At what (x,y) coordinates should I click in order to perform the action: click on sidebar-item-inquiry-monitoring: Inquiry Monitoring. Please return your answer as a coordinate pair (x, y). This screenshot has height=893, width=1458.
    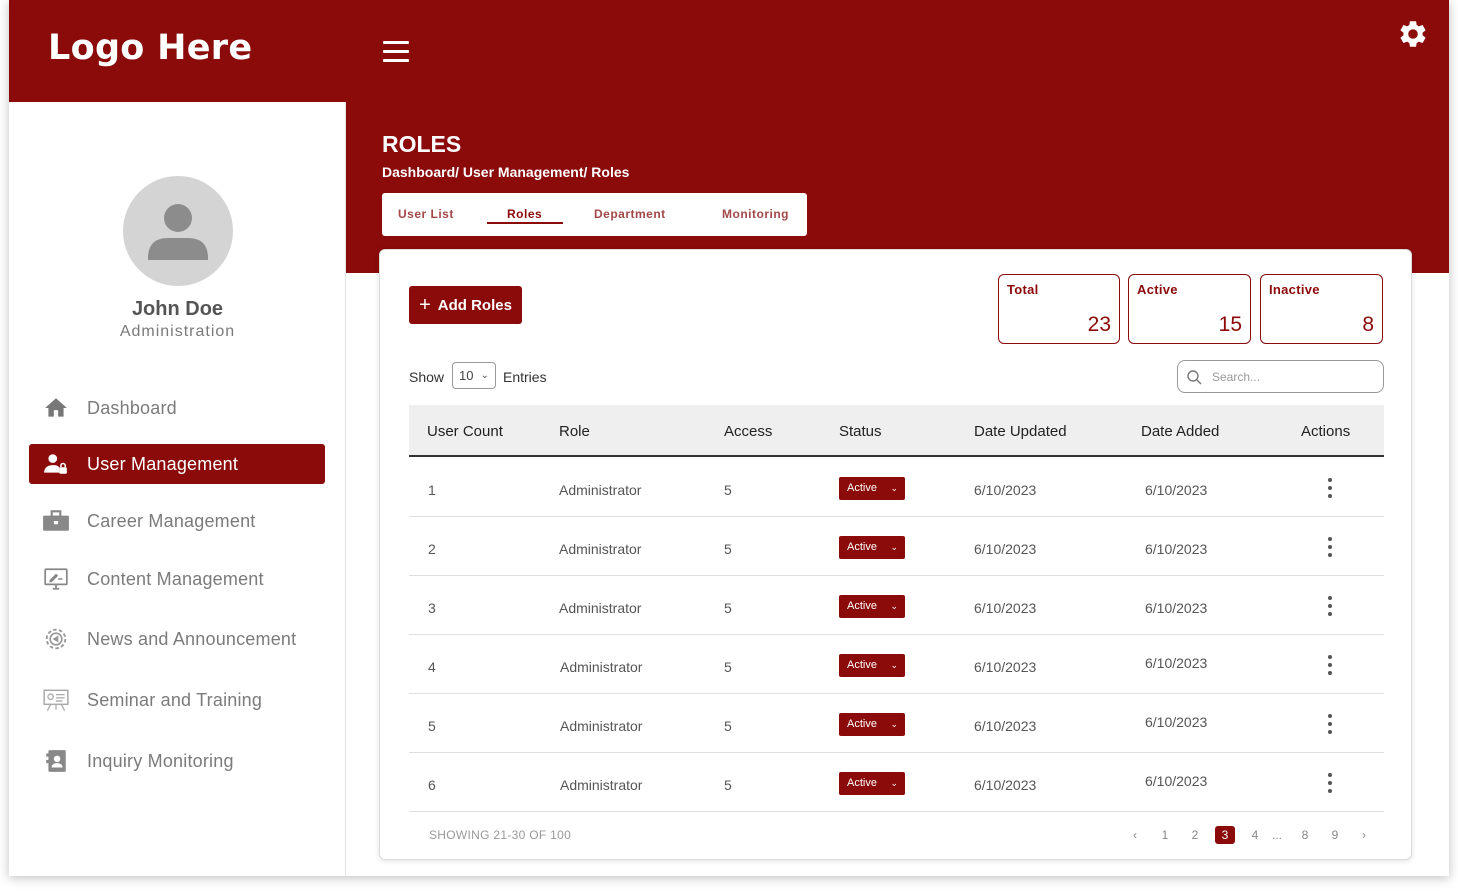
    Looking at the image, I should click on (177, 761).